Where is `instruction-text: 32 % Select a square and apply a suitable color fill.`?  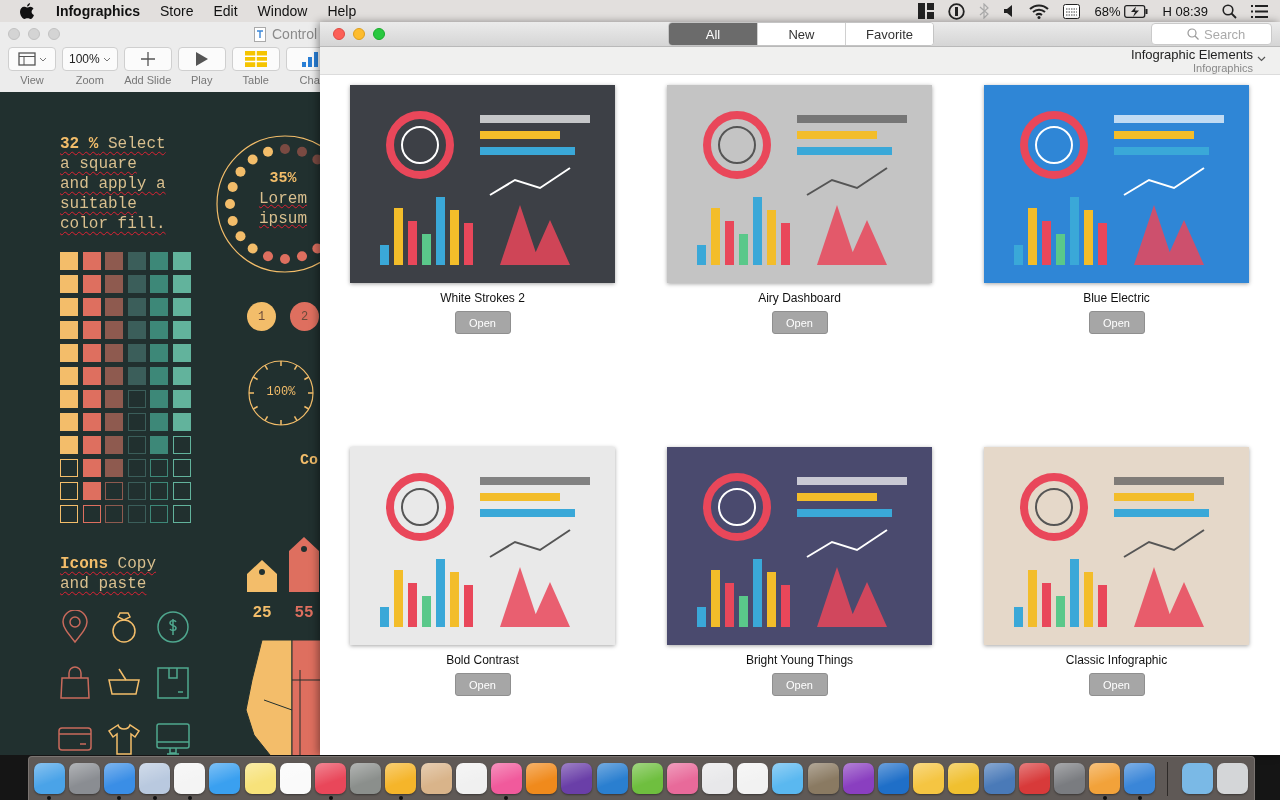
instruction-text: 32 % Select a square and apply a suitable color fill. is located at coordinates (113, 184).